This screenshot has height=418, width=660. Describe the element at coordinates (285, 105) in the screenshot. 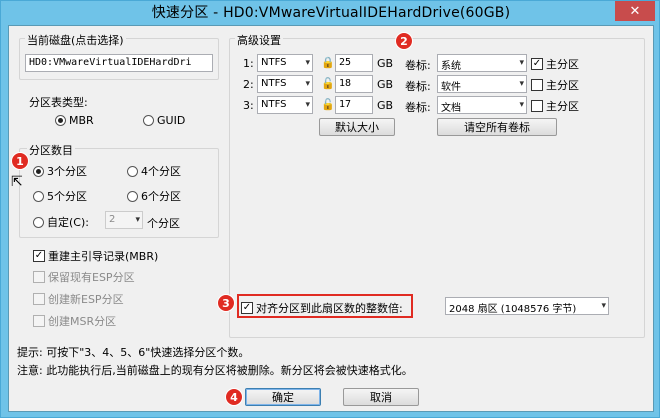

I see `row3-fs-select: NTFS ▾` at that location.